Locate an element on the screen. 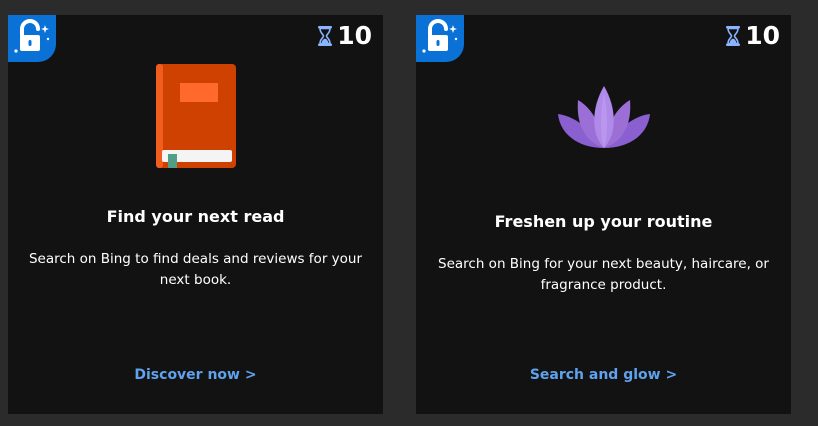 The width and height of the screenshot is (818, 426). card-title: Find your next read is located at coordinates (195, 216).